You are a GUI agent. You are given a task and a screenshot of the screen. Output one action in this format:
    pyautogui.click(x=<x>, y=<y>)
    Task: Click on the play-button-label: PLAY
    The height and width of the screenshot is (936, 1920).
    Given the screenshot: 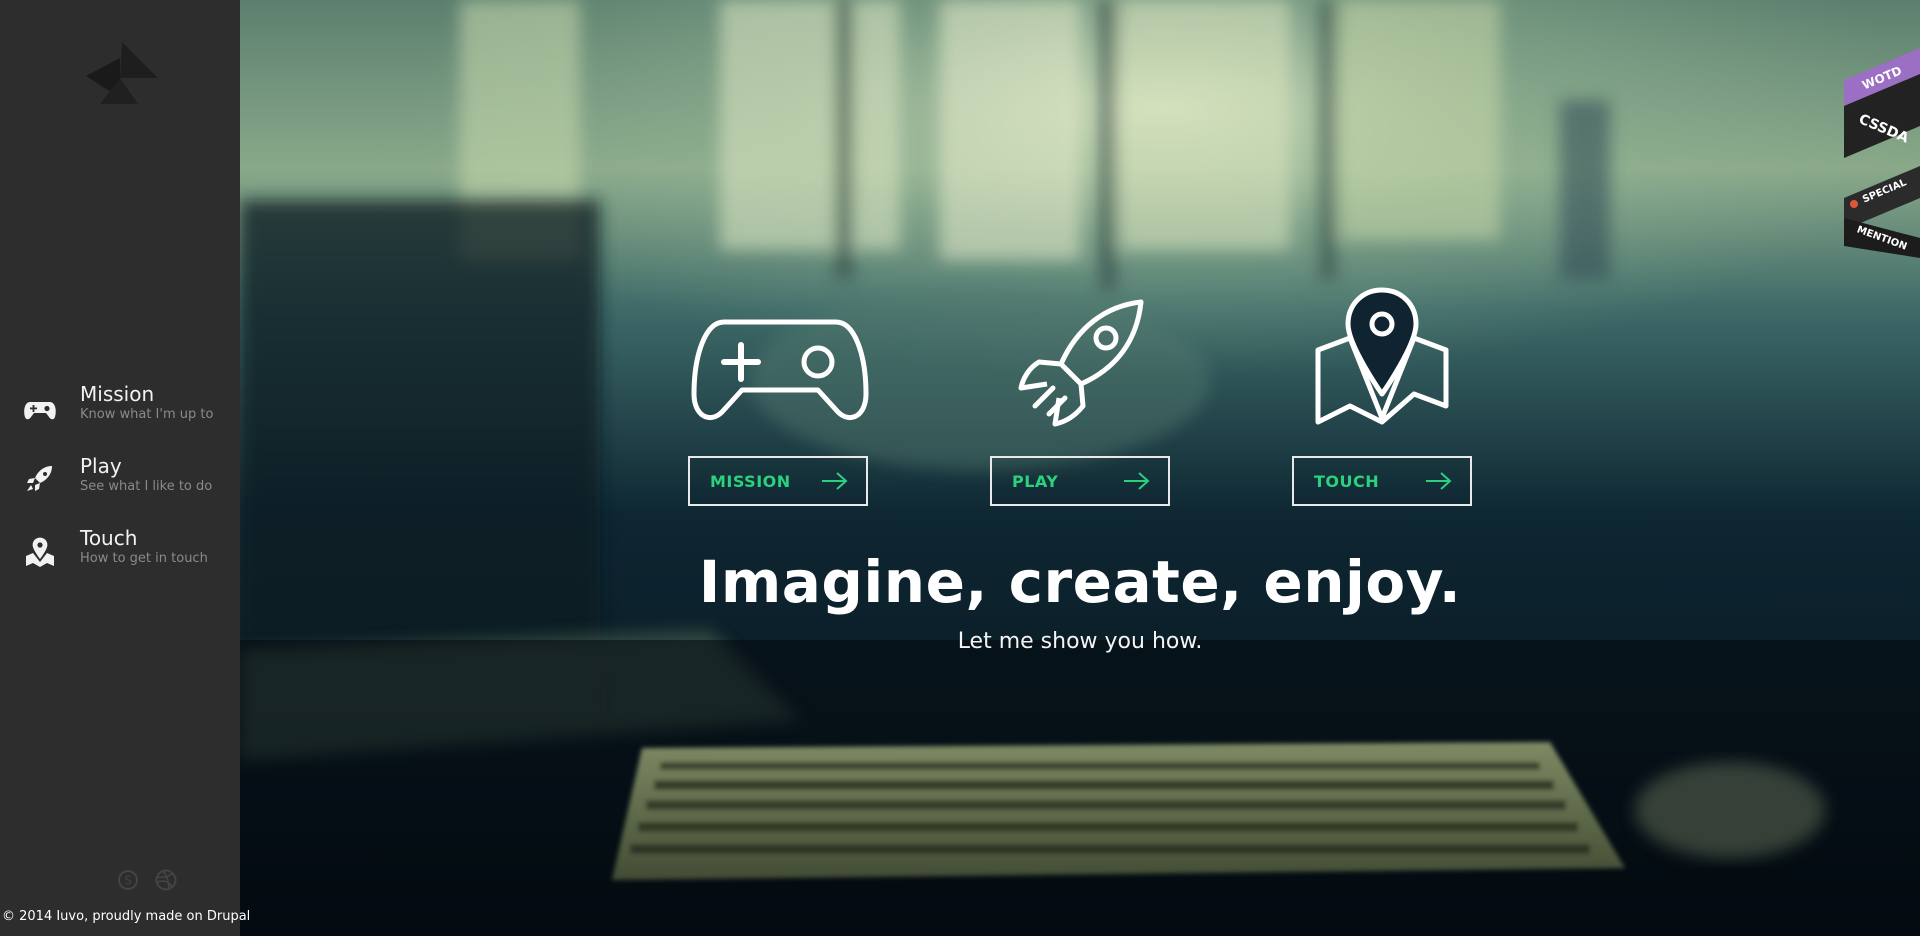 What is the action you would take?
    pyautogui.click(x=1035, y=481)
    